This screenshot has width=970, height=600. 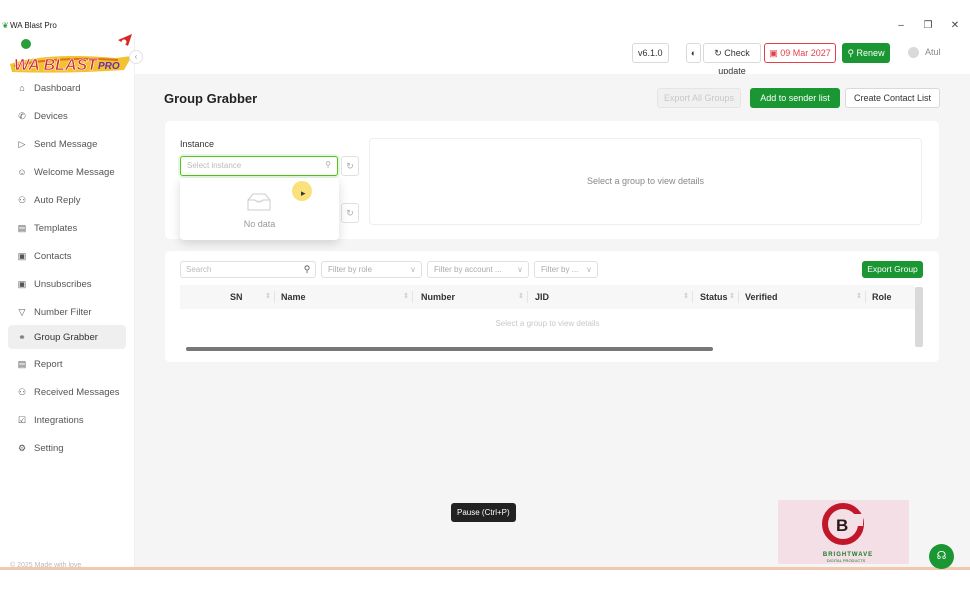 What do you see at coordinates (924, 53) in the screenshot?
I see `user-menu: Atul` at bounding box center [924, 53].